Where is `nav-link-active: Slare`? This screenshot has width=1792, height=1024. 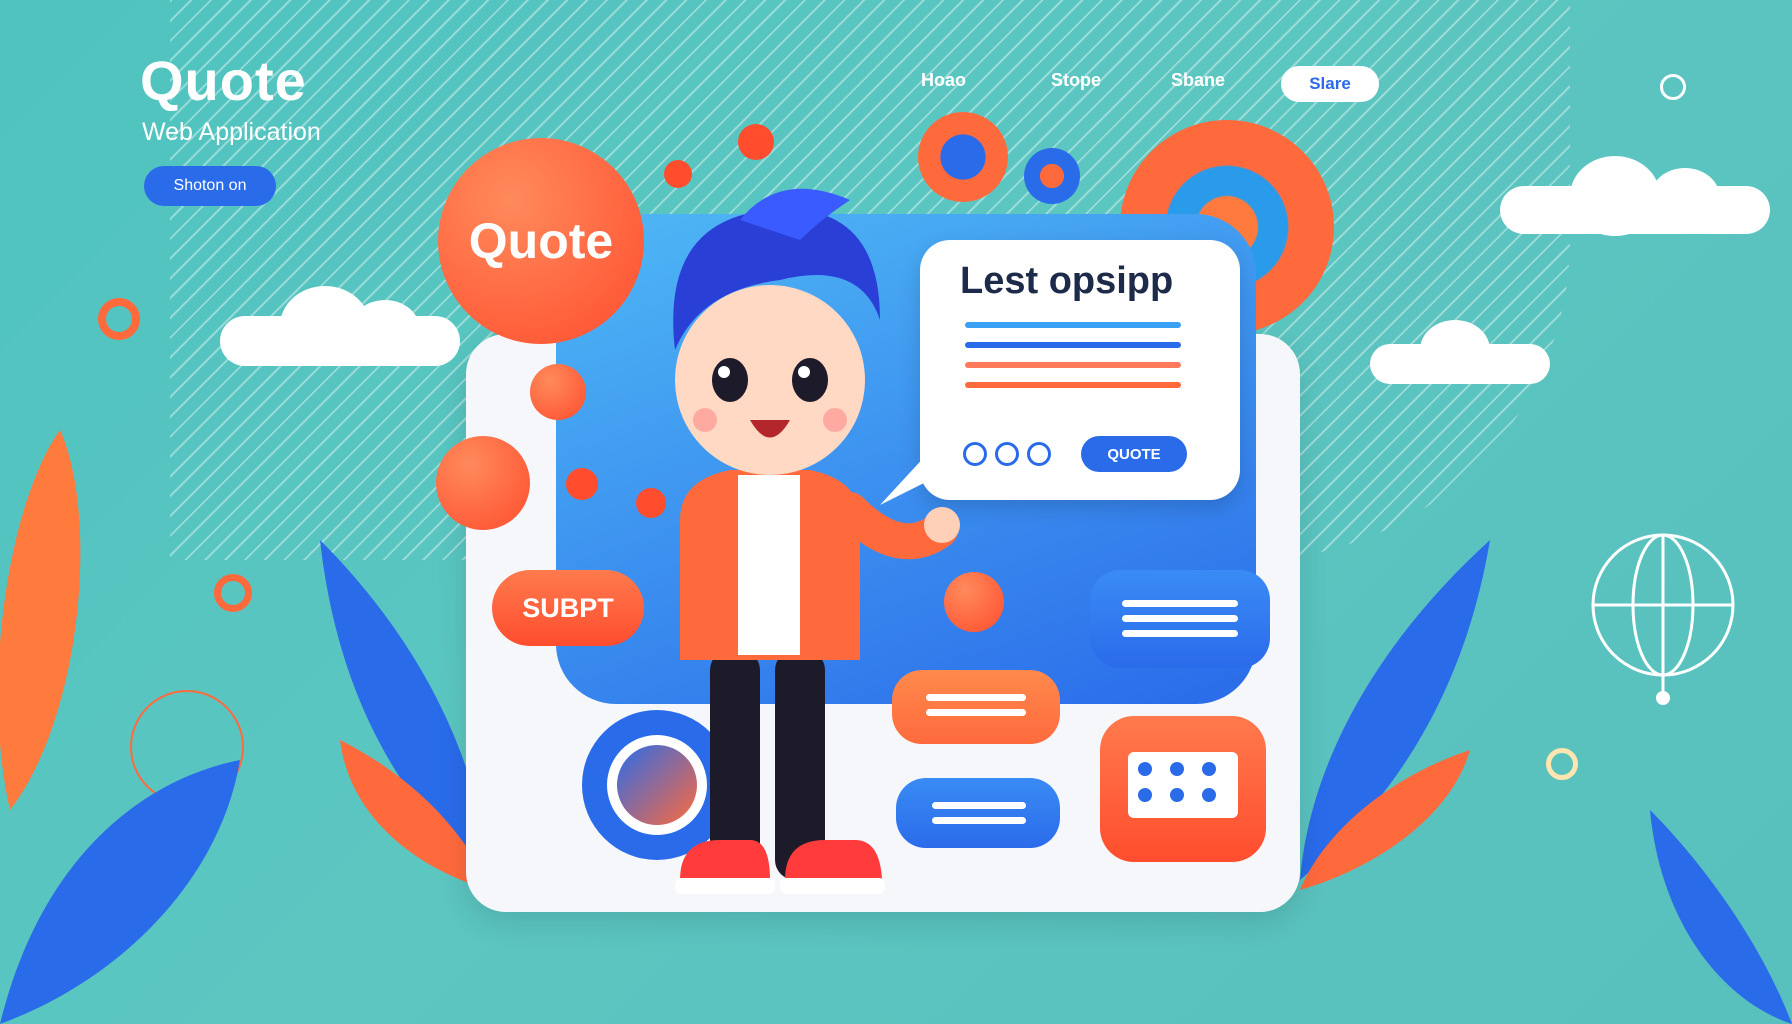 nav-link-active: Slare is located at coordinates (1330, 84).